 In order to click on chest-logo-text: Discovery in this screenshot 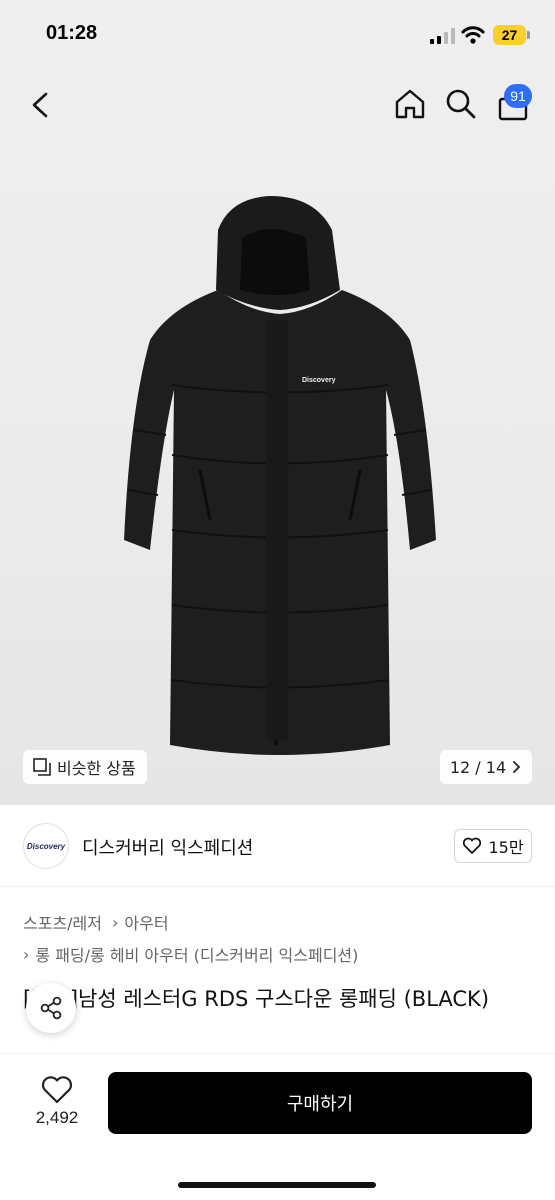, I will do `click(319, 380)`.